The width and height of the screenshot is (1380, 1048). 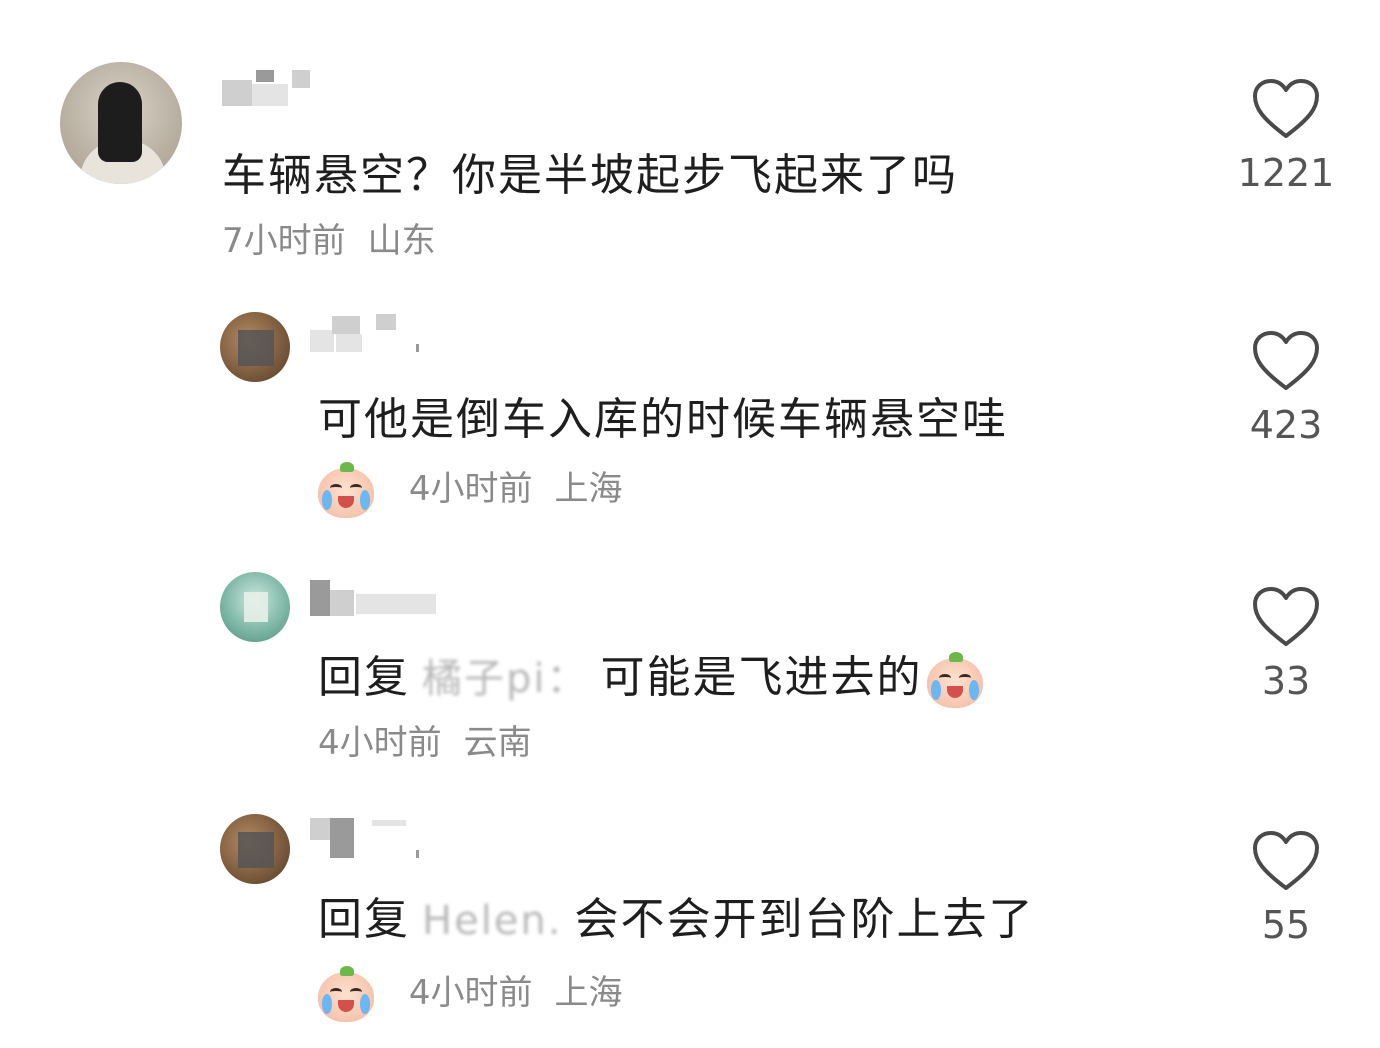 I want to click on comment-location: 云南, so click(x=497, y=743).